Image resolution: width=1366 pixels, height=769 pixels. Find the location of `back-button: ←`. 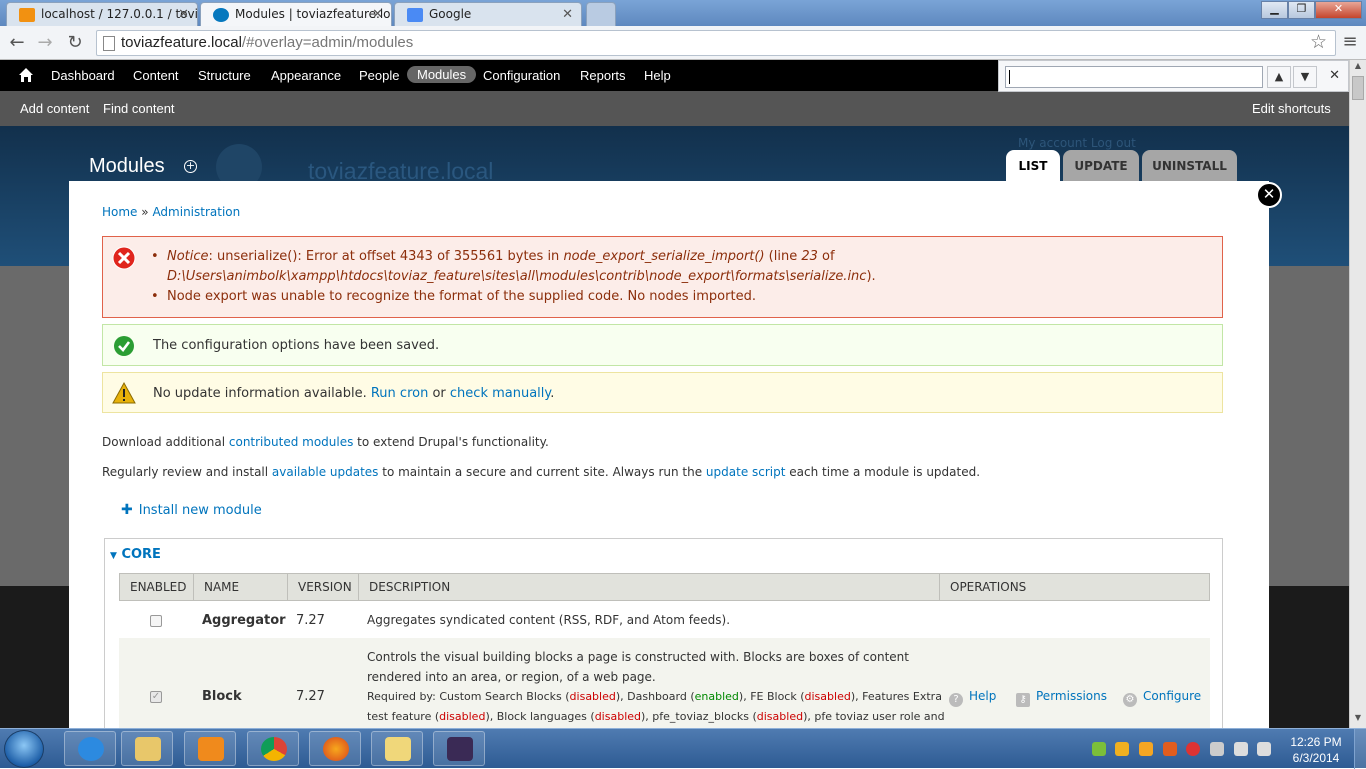

back-button: ← is located at coordinates (17, 43).